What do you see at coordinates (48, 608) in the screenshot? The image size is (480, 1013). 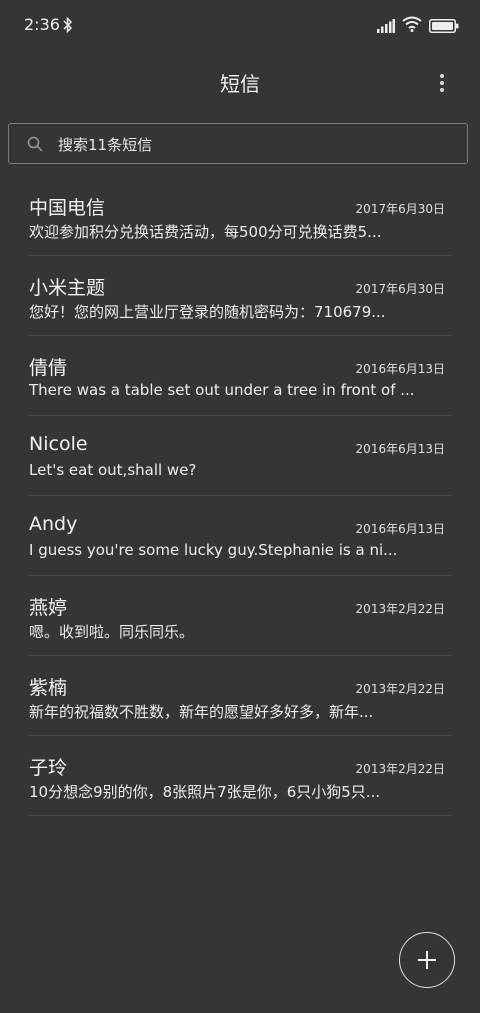 I see `contact-name: 燕婷` at bounding box center [48, 608].